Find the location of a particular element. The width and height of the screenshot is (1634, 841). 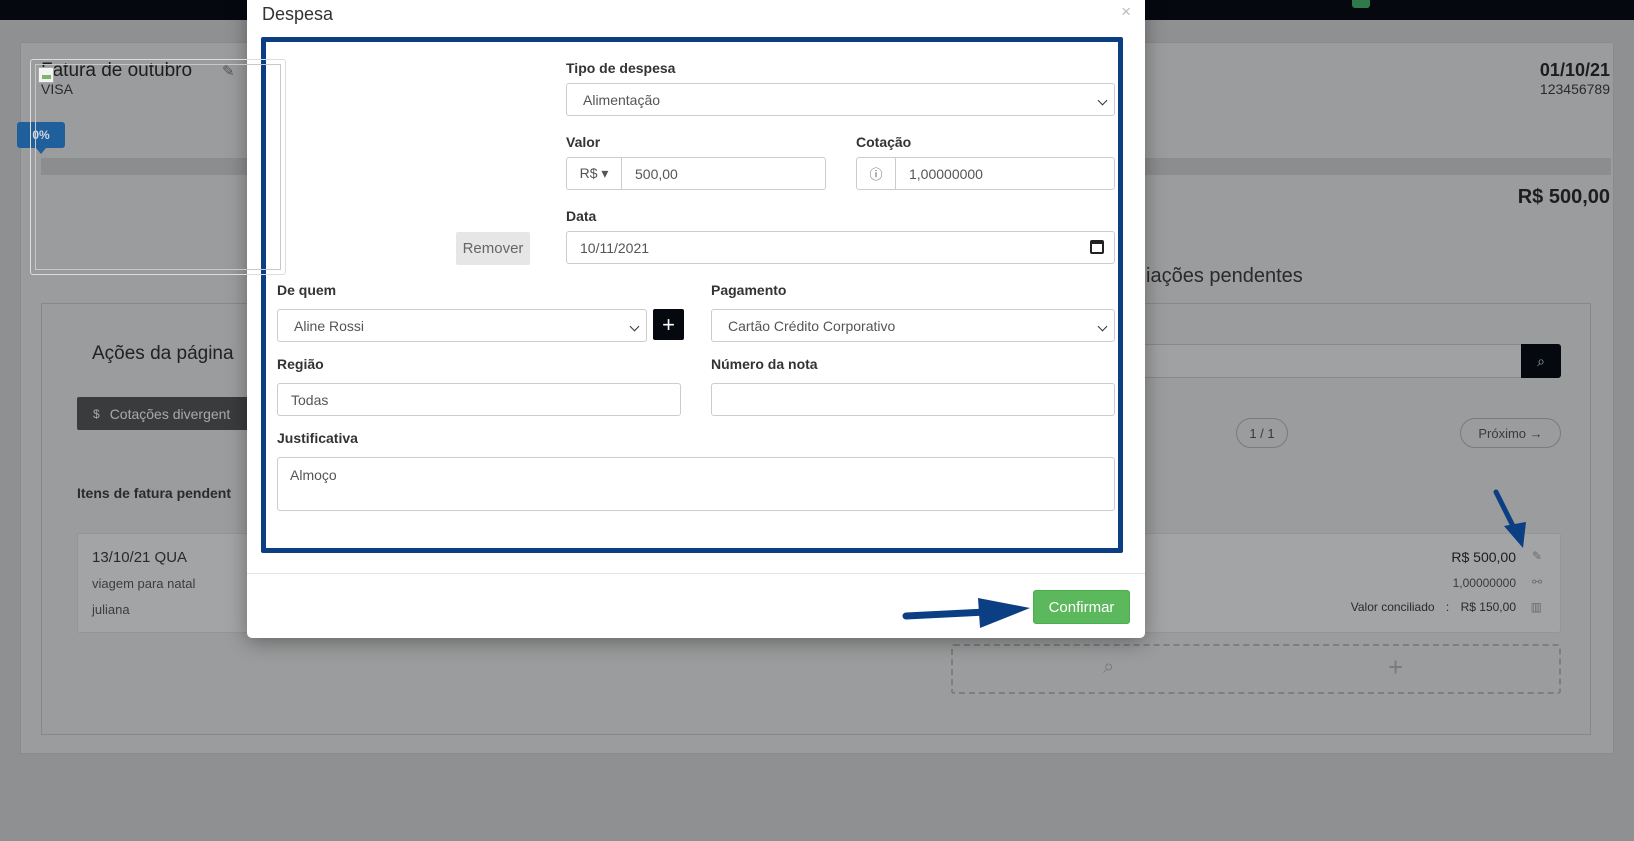

currency-dropdown: R$ ▾ is located at coordinates (594, 173).